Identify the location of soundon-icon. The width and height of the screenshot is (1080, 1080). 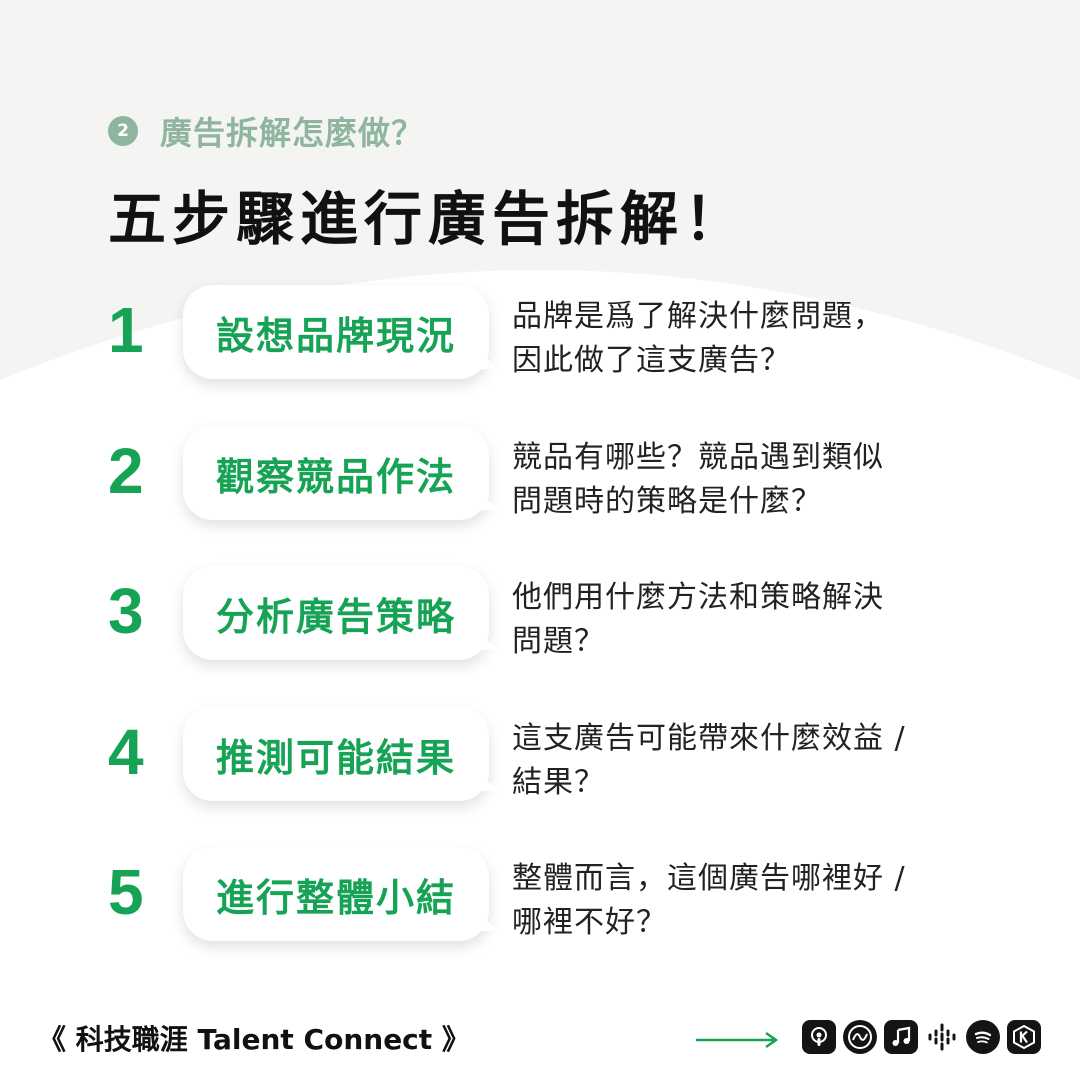
(860, 1037).